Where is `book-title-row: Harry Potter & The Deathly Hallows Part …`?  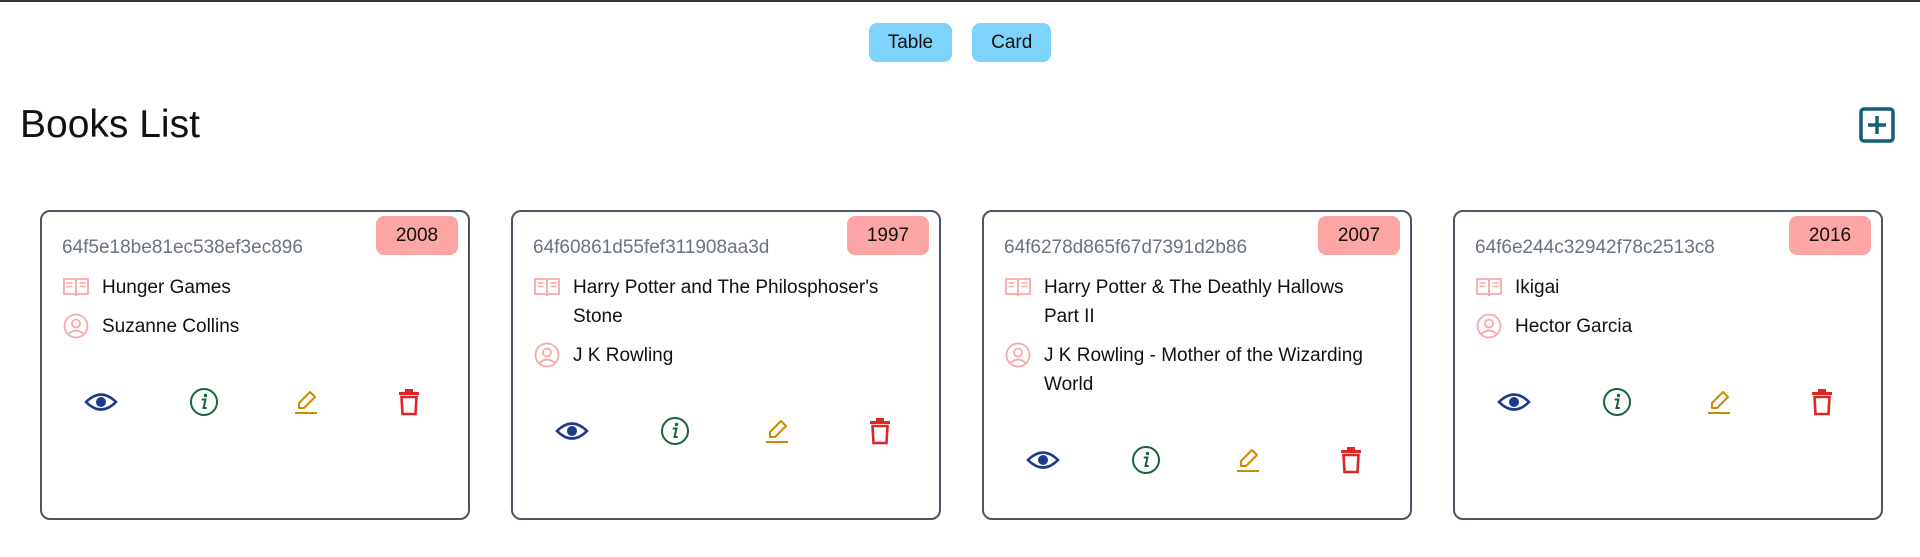 book-title-row: Harry Potter & The Deathly Hallows Part … is located at coordinates (1197, 302).